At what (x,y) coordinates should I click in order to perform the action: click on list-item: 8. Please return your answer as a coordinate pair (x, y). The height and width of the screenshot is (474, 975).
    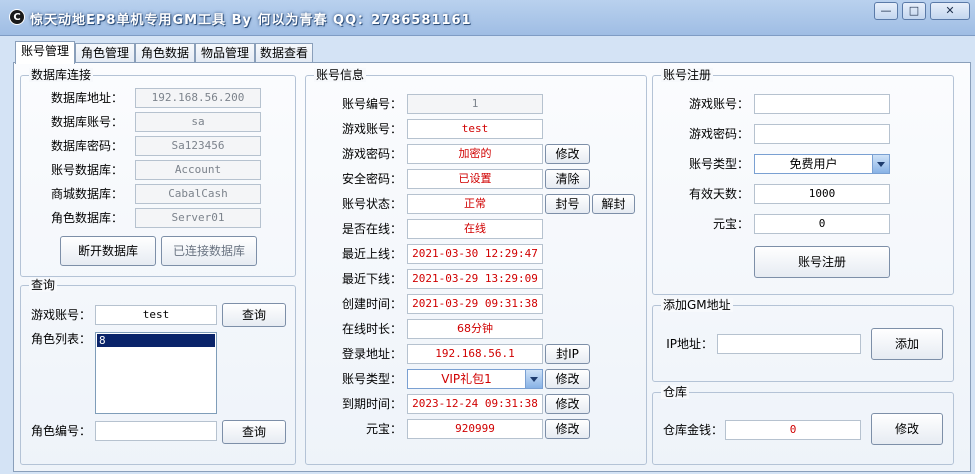
    Looking at the image, I should click on (156, 340).